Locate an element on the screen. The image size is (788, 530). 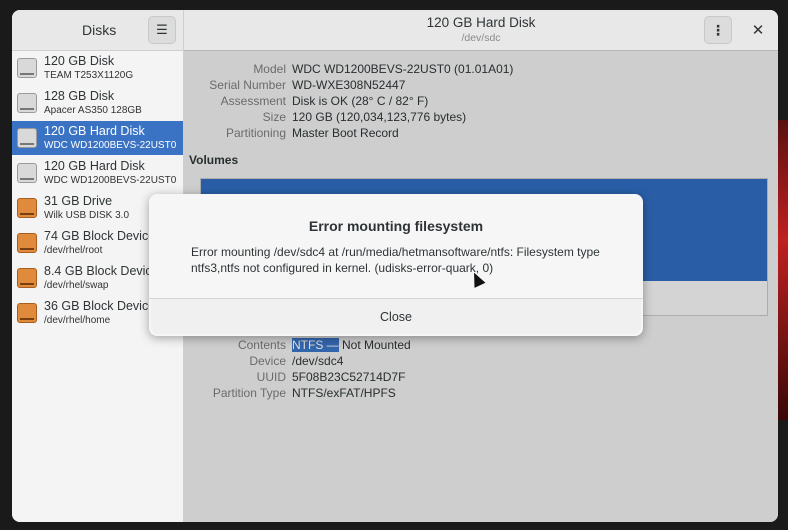
device-model: /dev/rhel/swap is located at coordinates (76, 285).